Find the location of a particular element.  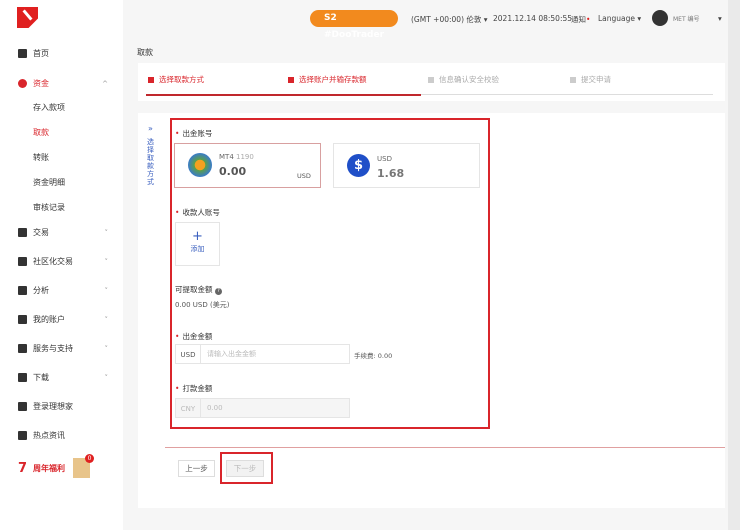

divider is located at coordinates (445, 447).